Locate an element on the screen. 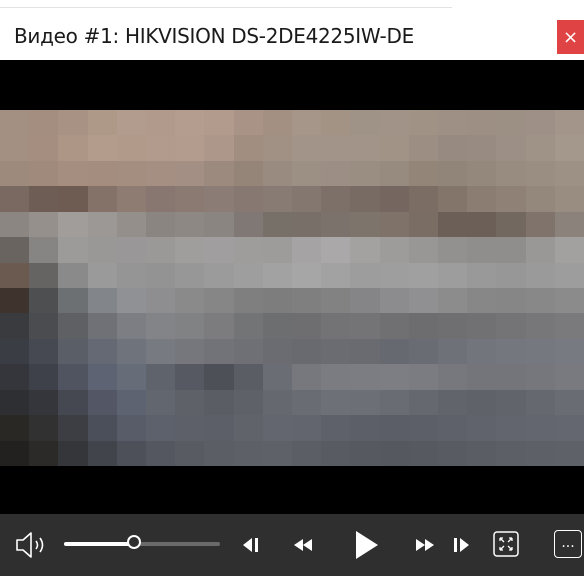 The width and height of the screenshot is (584, 576). next-frame-button is located at coordinates (461, 545).